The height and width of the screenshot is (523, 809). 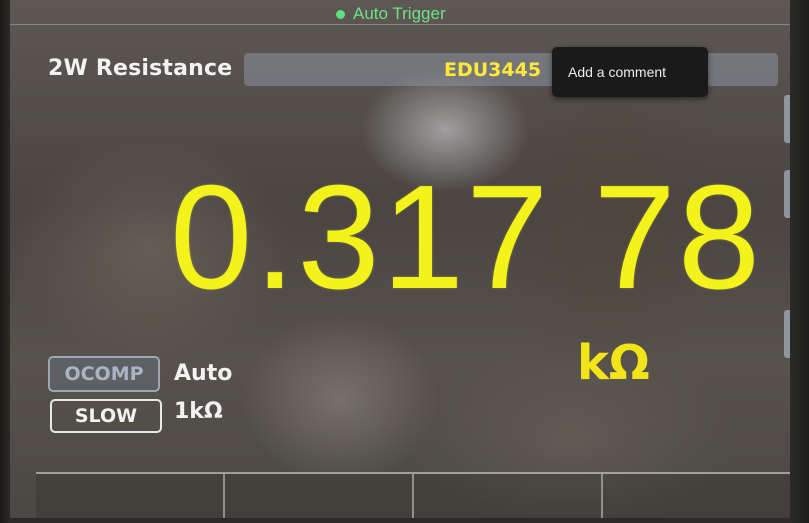 What do you see at coordinates (140, 68) in the screenshot?
I see `measurement-function-title: 2W Resistance` at bounding box center [140, 68].